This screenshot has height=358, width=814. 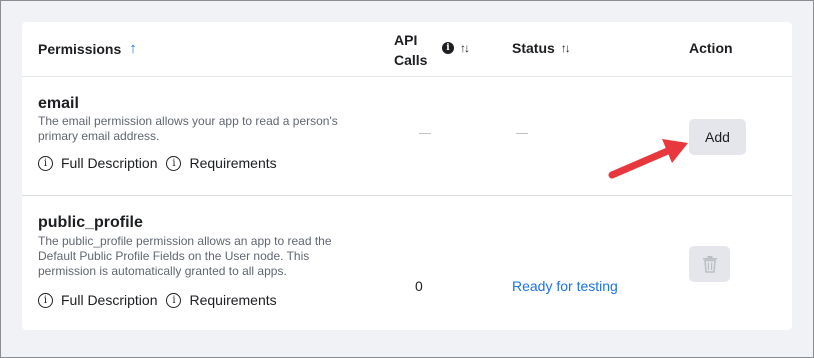 I want to click on header-permissions: Permissions ↑, so click(x=87, y=48).